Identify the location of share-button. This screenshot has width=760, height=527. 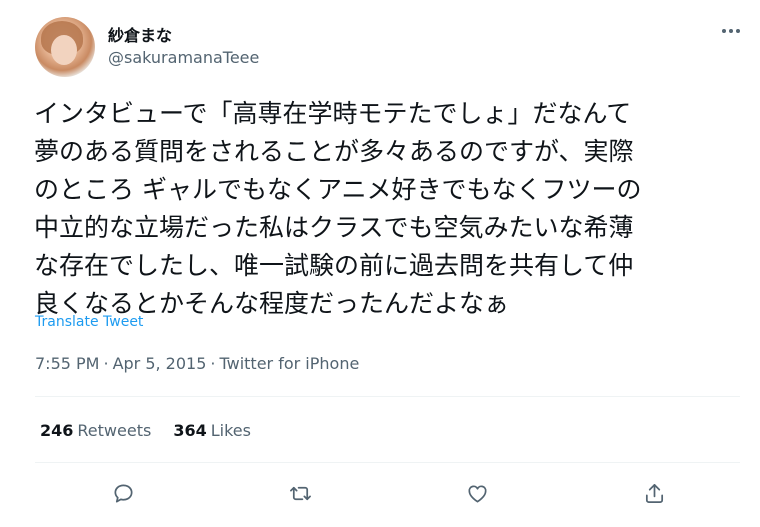
(654, 493).